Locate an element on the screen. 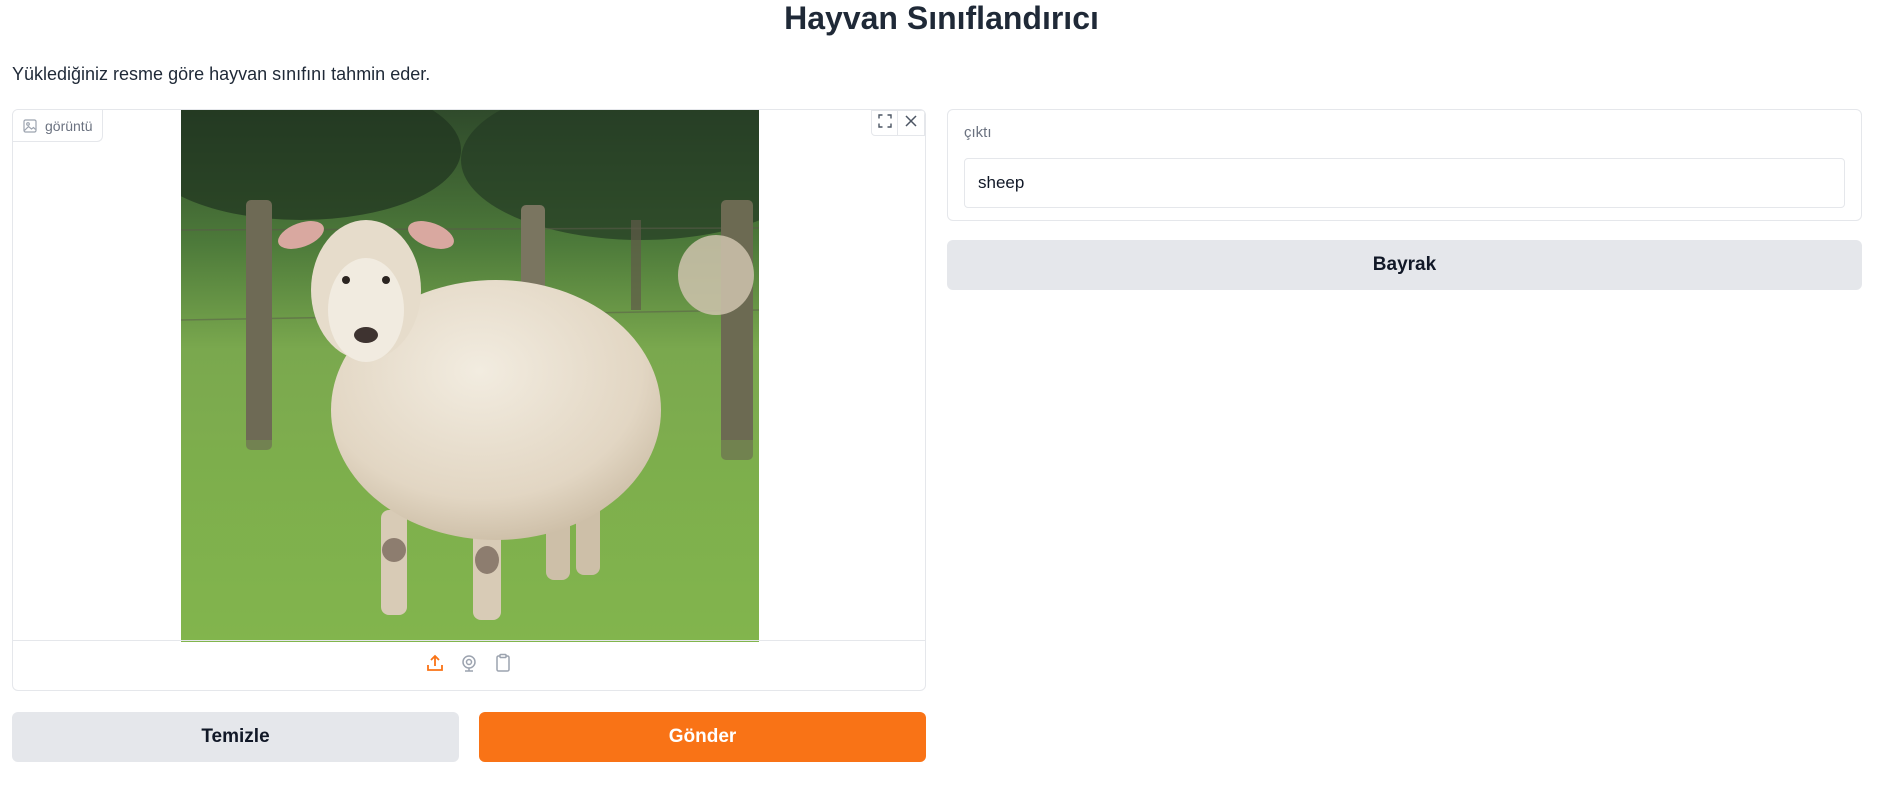  fullscreen-button is located at coordinates (884, 123).